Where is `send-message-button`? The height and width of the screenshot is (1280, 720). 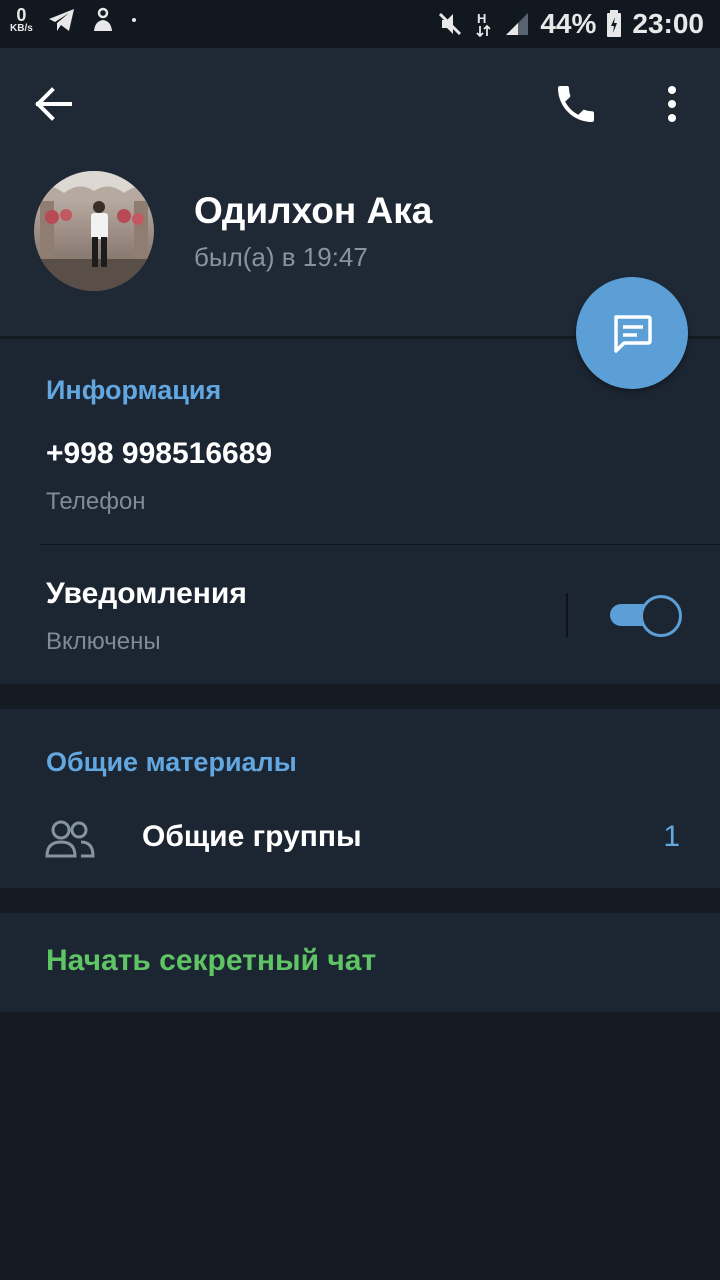 send-message-button is located at coordinates (632, 333).